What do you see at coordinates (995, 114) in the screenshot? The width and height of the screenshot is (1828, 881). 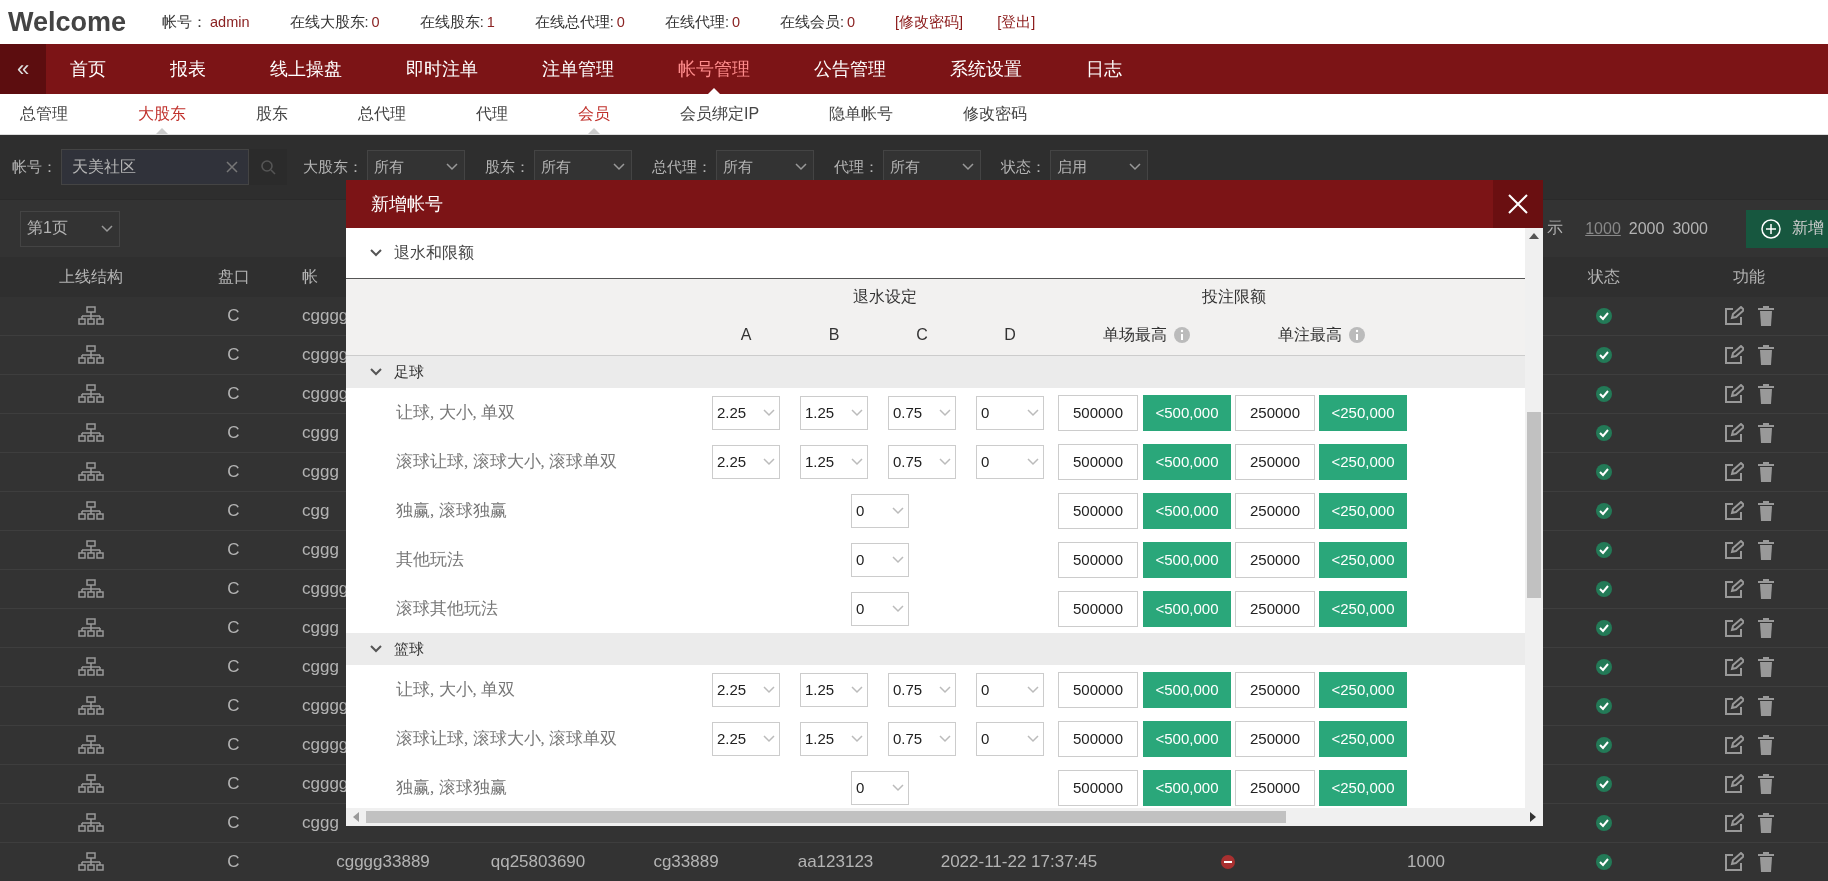 I see `subnav-tab: 修改密码` at bounding box center [995, 114].